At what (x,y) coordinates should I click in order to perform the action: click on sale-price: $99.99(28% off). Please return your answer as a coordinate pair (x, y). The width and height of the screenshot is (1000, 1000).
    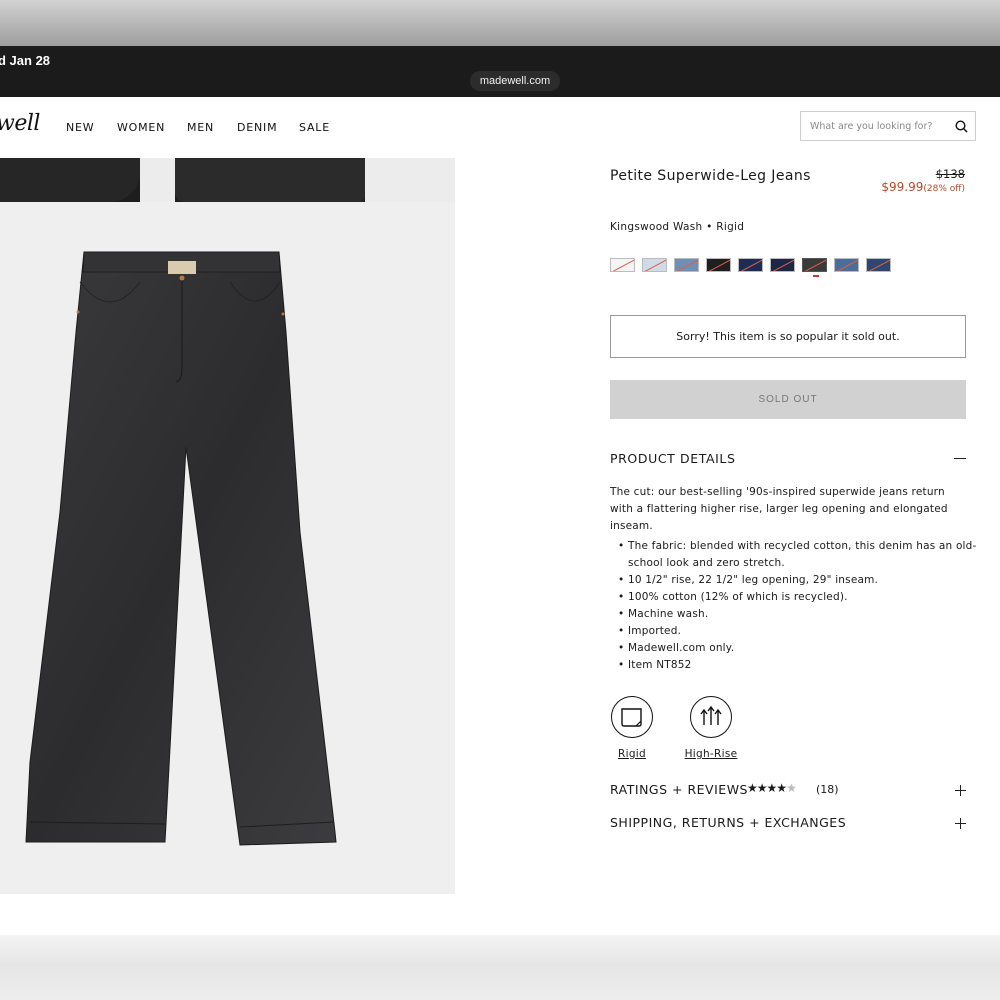
    Looking at the image, I should click on (923, 187).